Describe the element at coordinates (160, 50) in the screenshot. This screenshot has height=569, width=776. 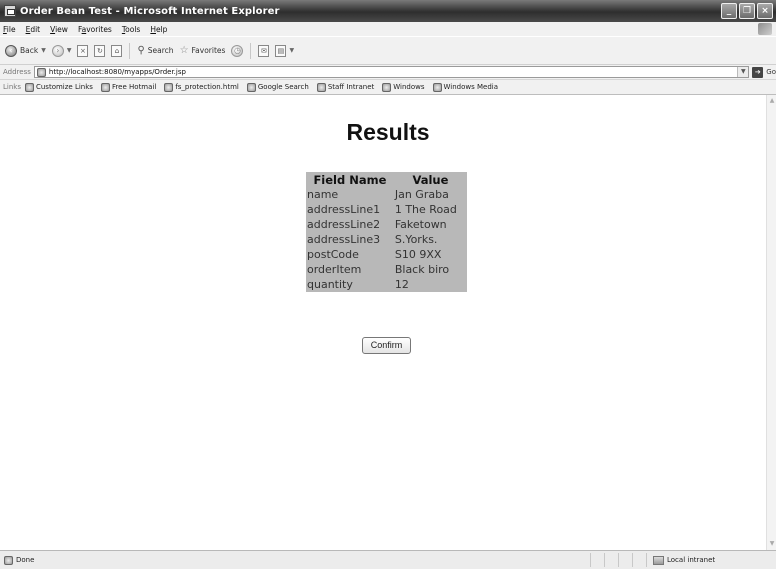
I see `search-label: Search` at that location.